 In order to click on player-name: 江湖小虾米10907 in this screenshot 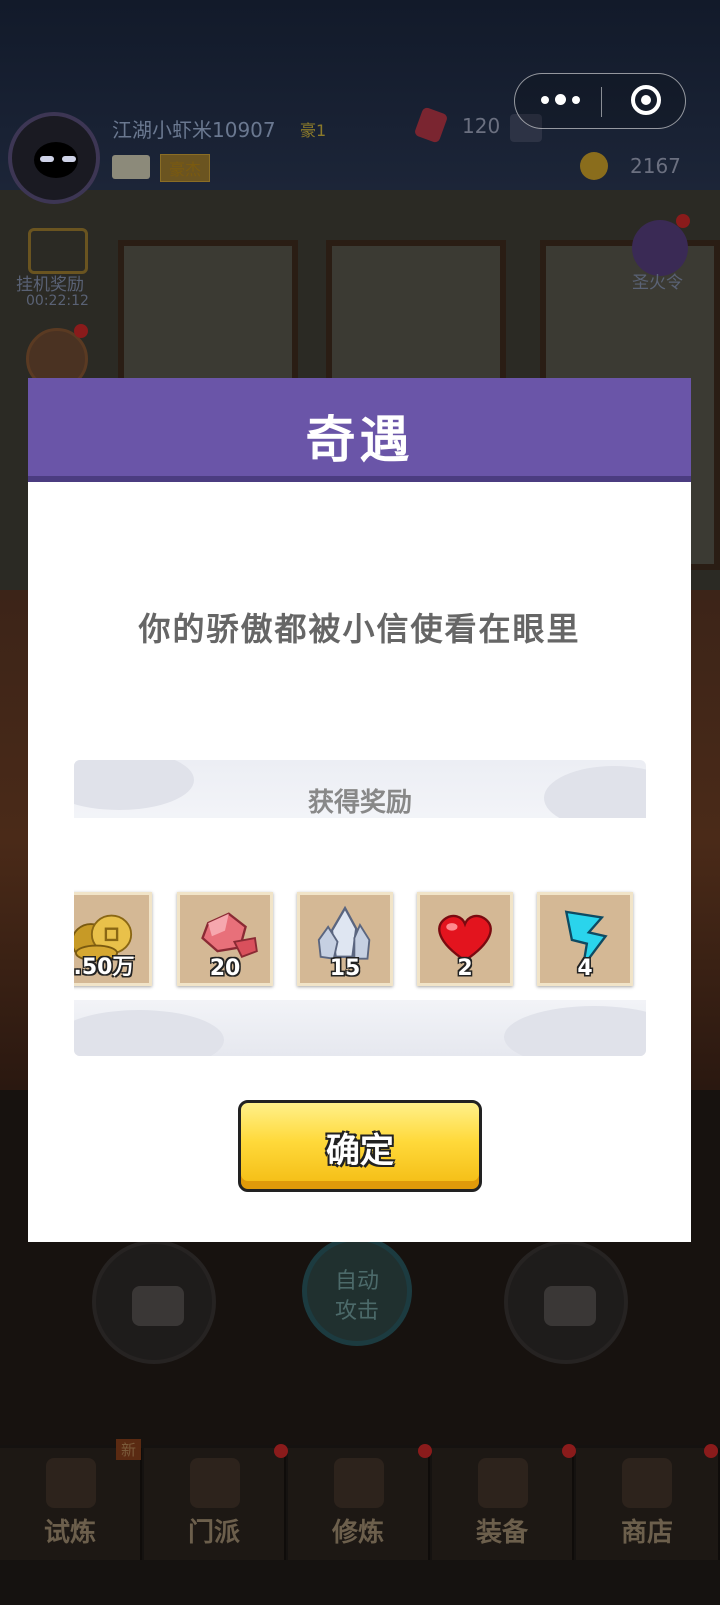, I will do `click(194, 130)`.